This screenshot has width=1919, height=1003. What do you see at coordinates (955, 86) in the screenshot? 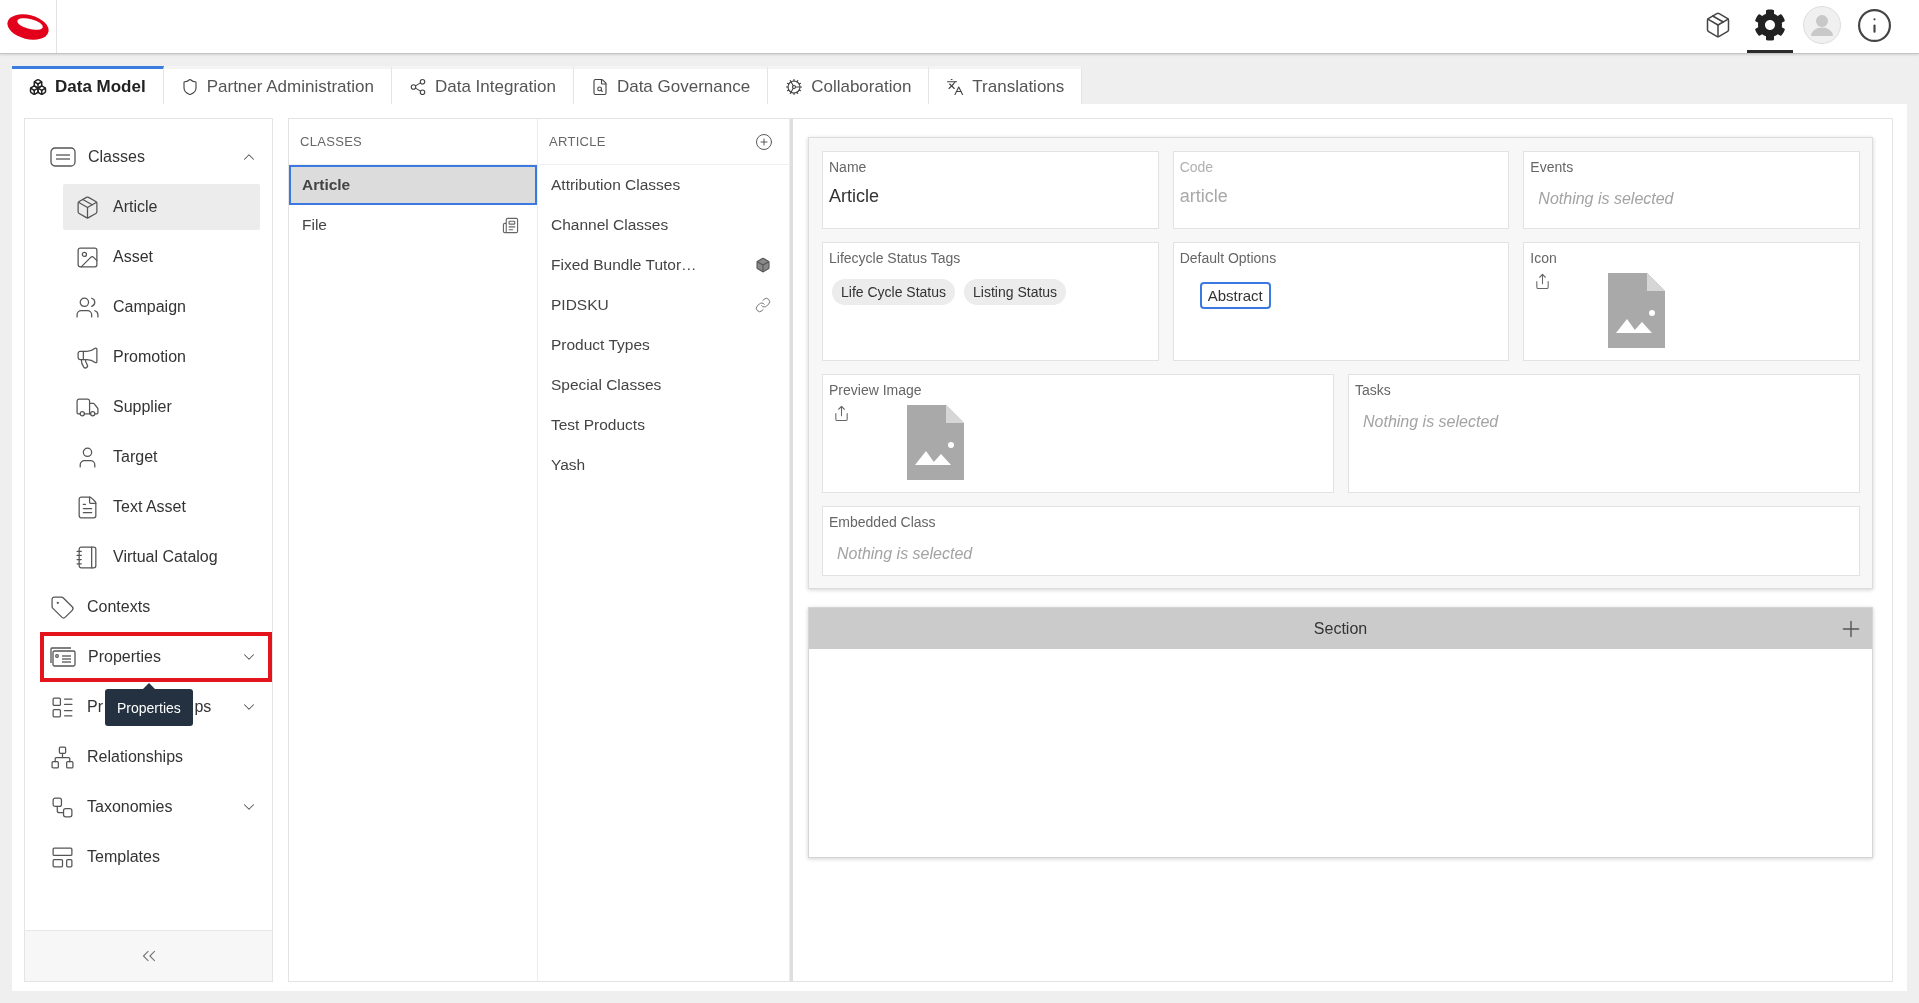
I see `translate-icon` at bounding box center [955, 86].